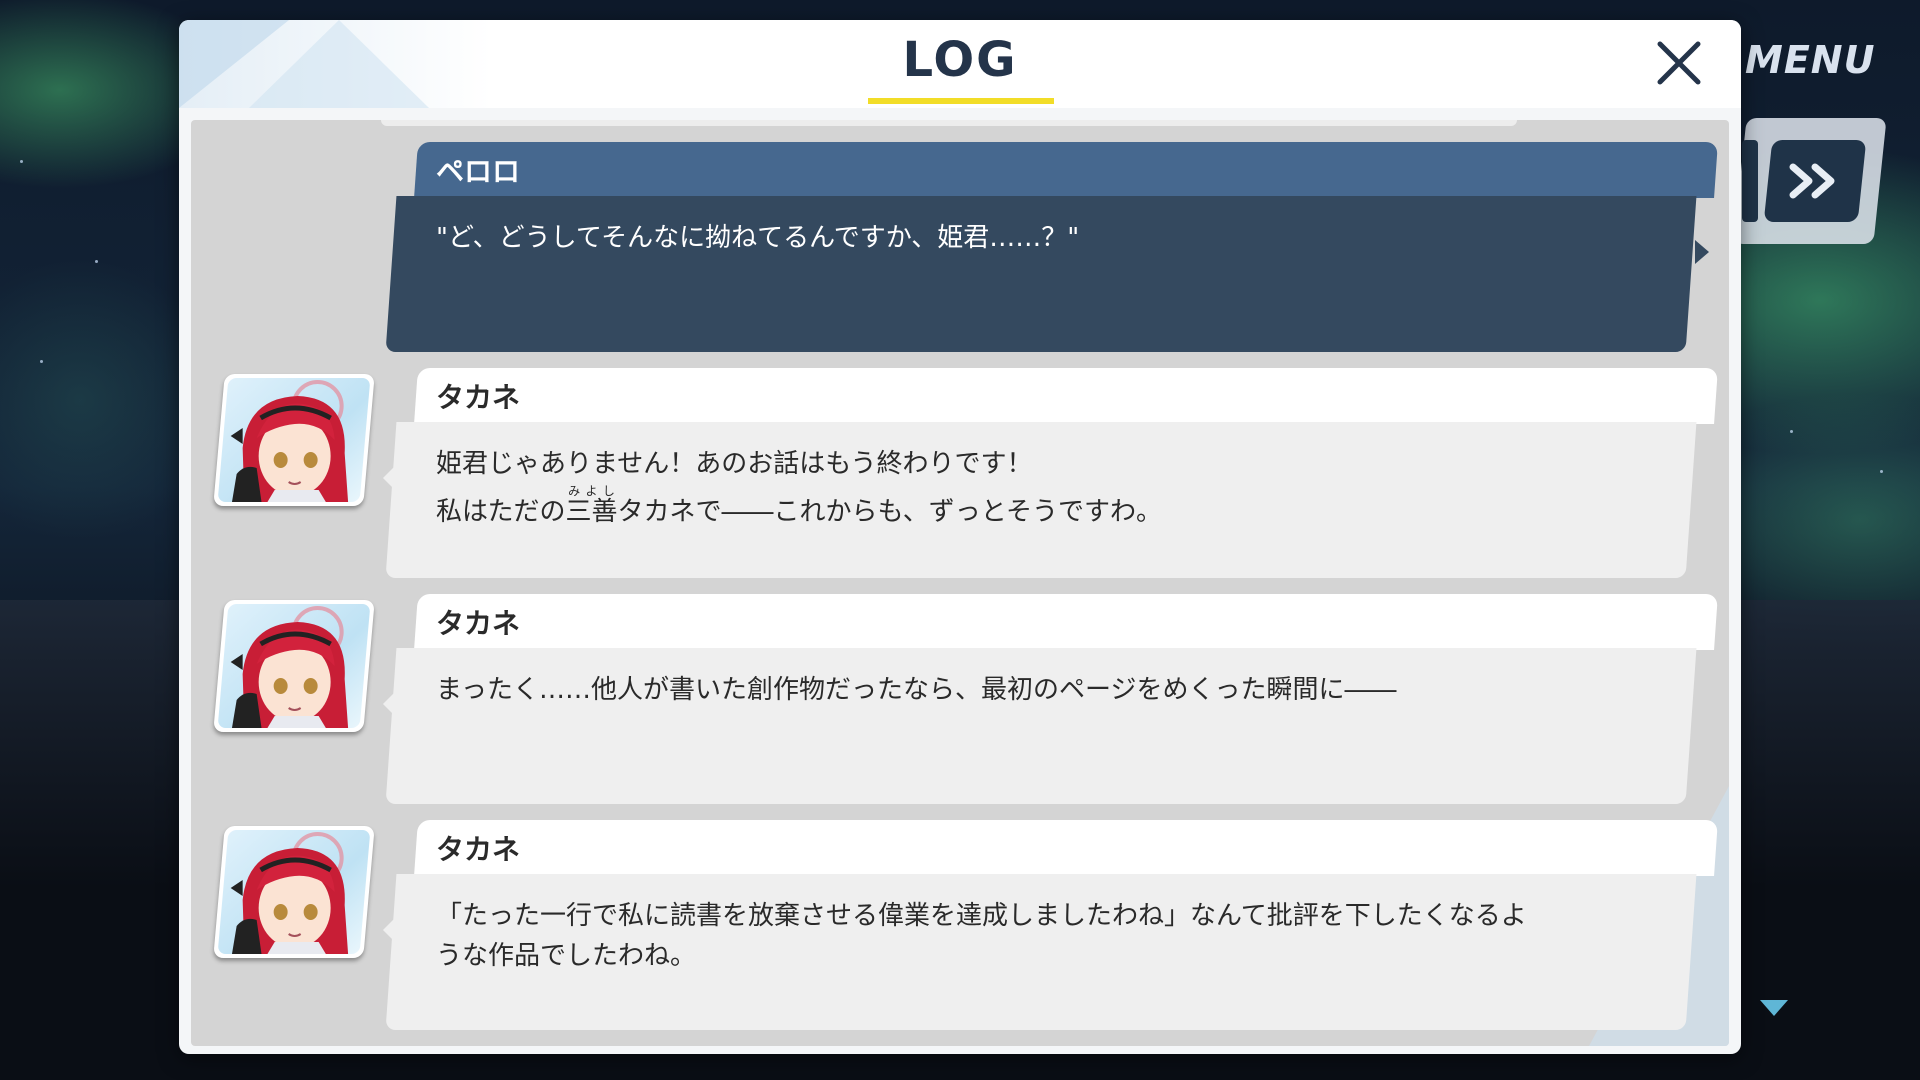 Image resolution: width=1920 pixels, height=1080 pixels. I want to click on speaker-name: ペロロ, so click(478, 171).